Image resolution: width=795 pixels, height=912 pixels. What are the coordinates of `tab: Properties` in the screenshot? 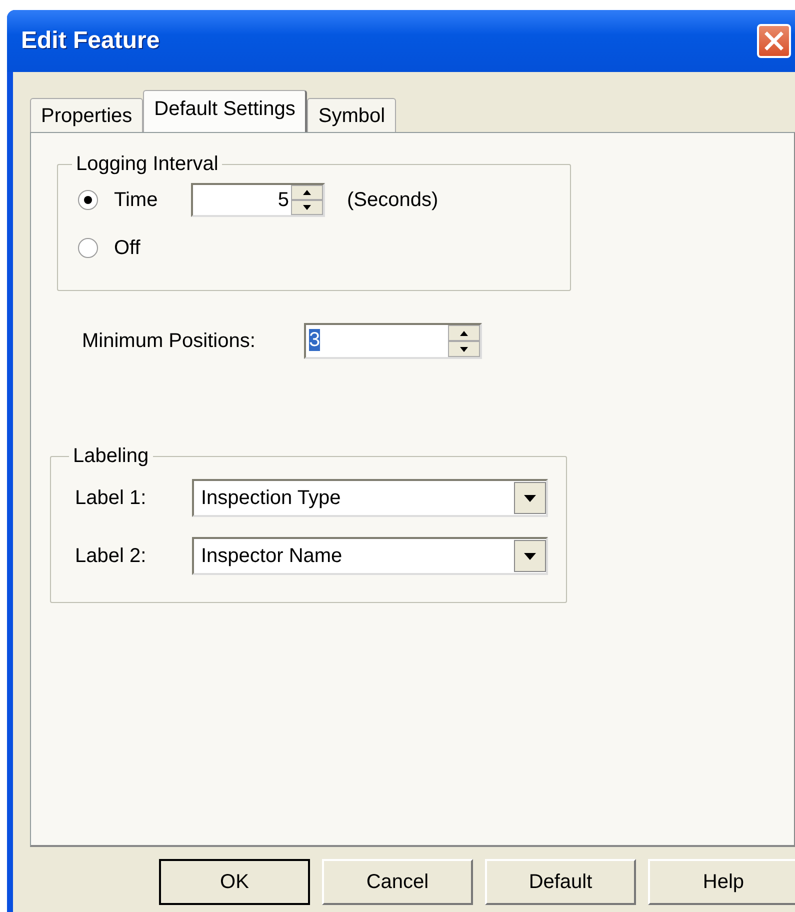 It's located at (87, 115).